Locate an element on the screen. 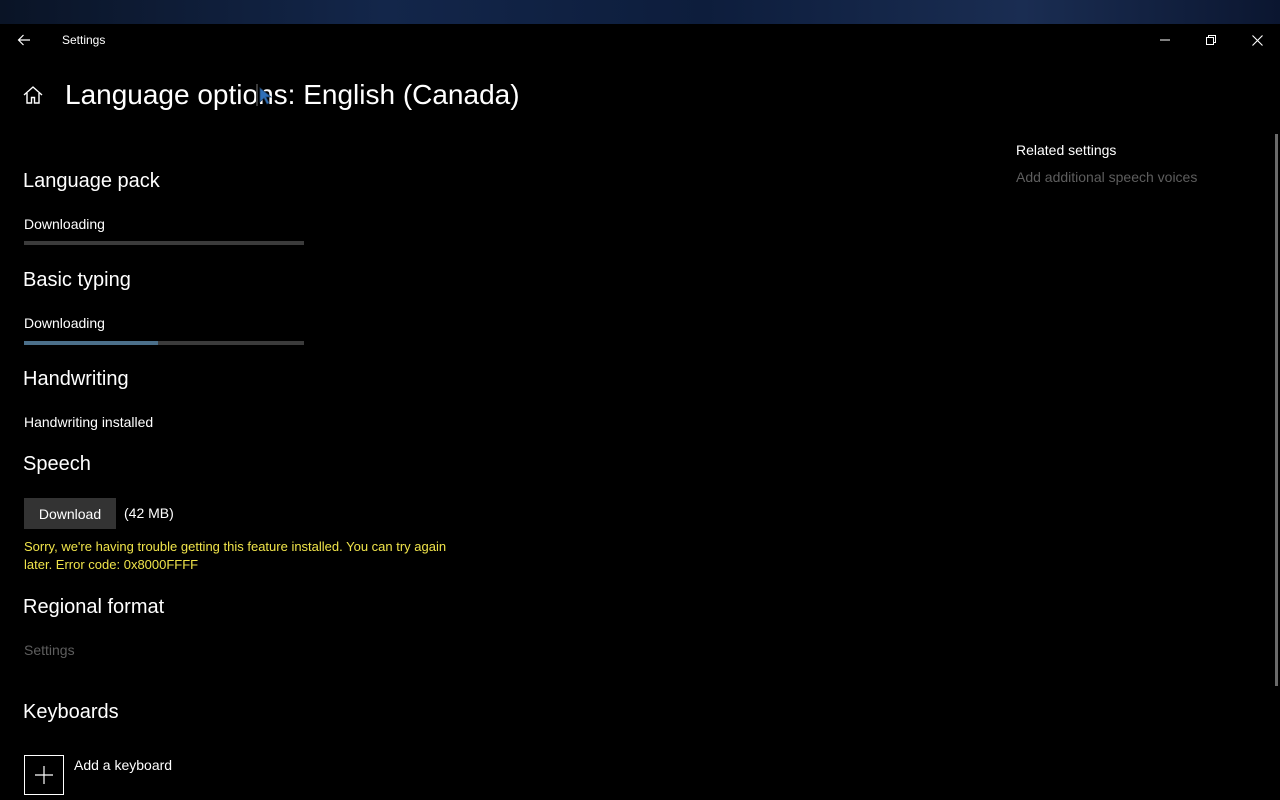 The width and height of the screenshot is (1280, 800). add-speech-voices-link: Add additional speech voices is located at coordinates (1106, 177).